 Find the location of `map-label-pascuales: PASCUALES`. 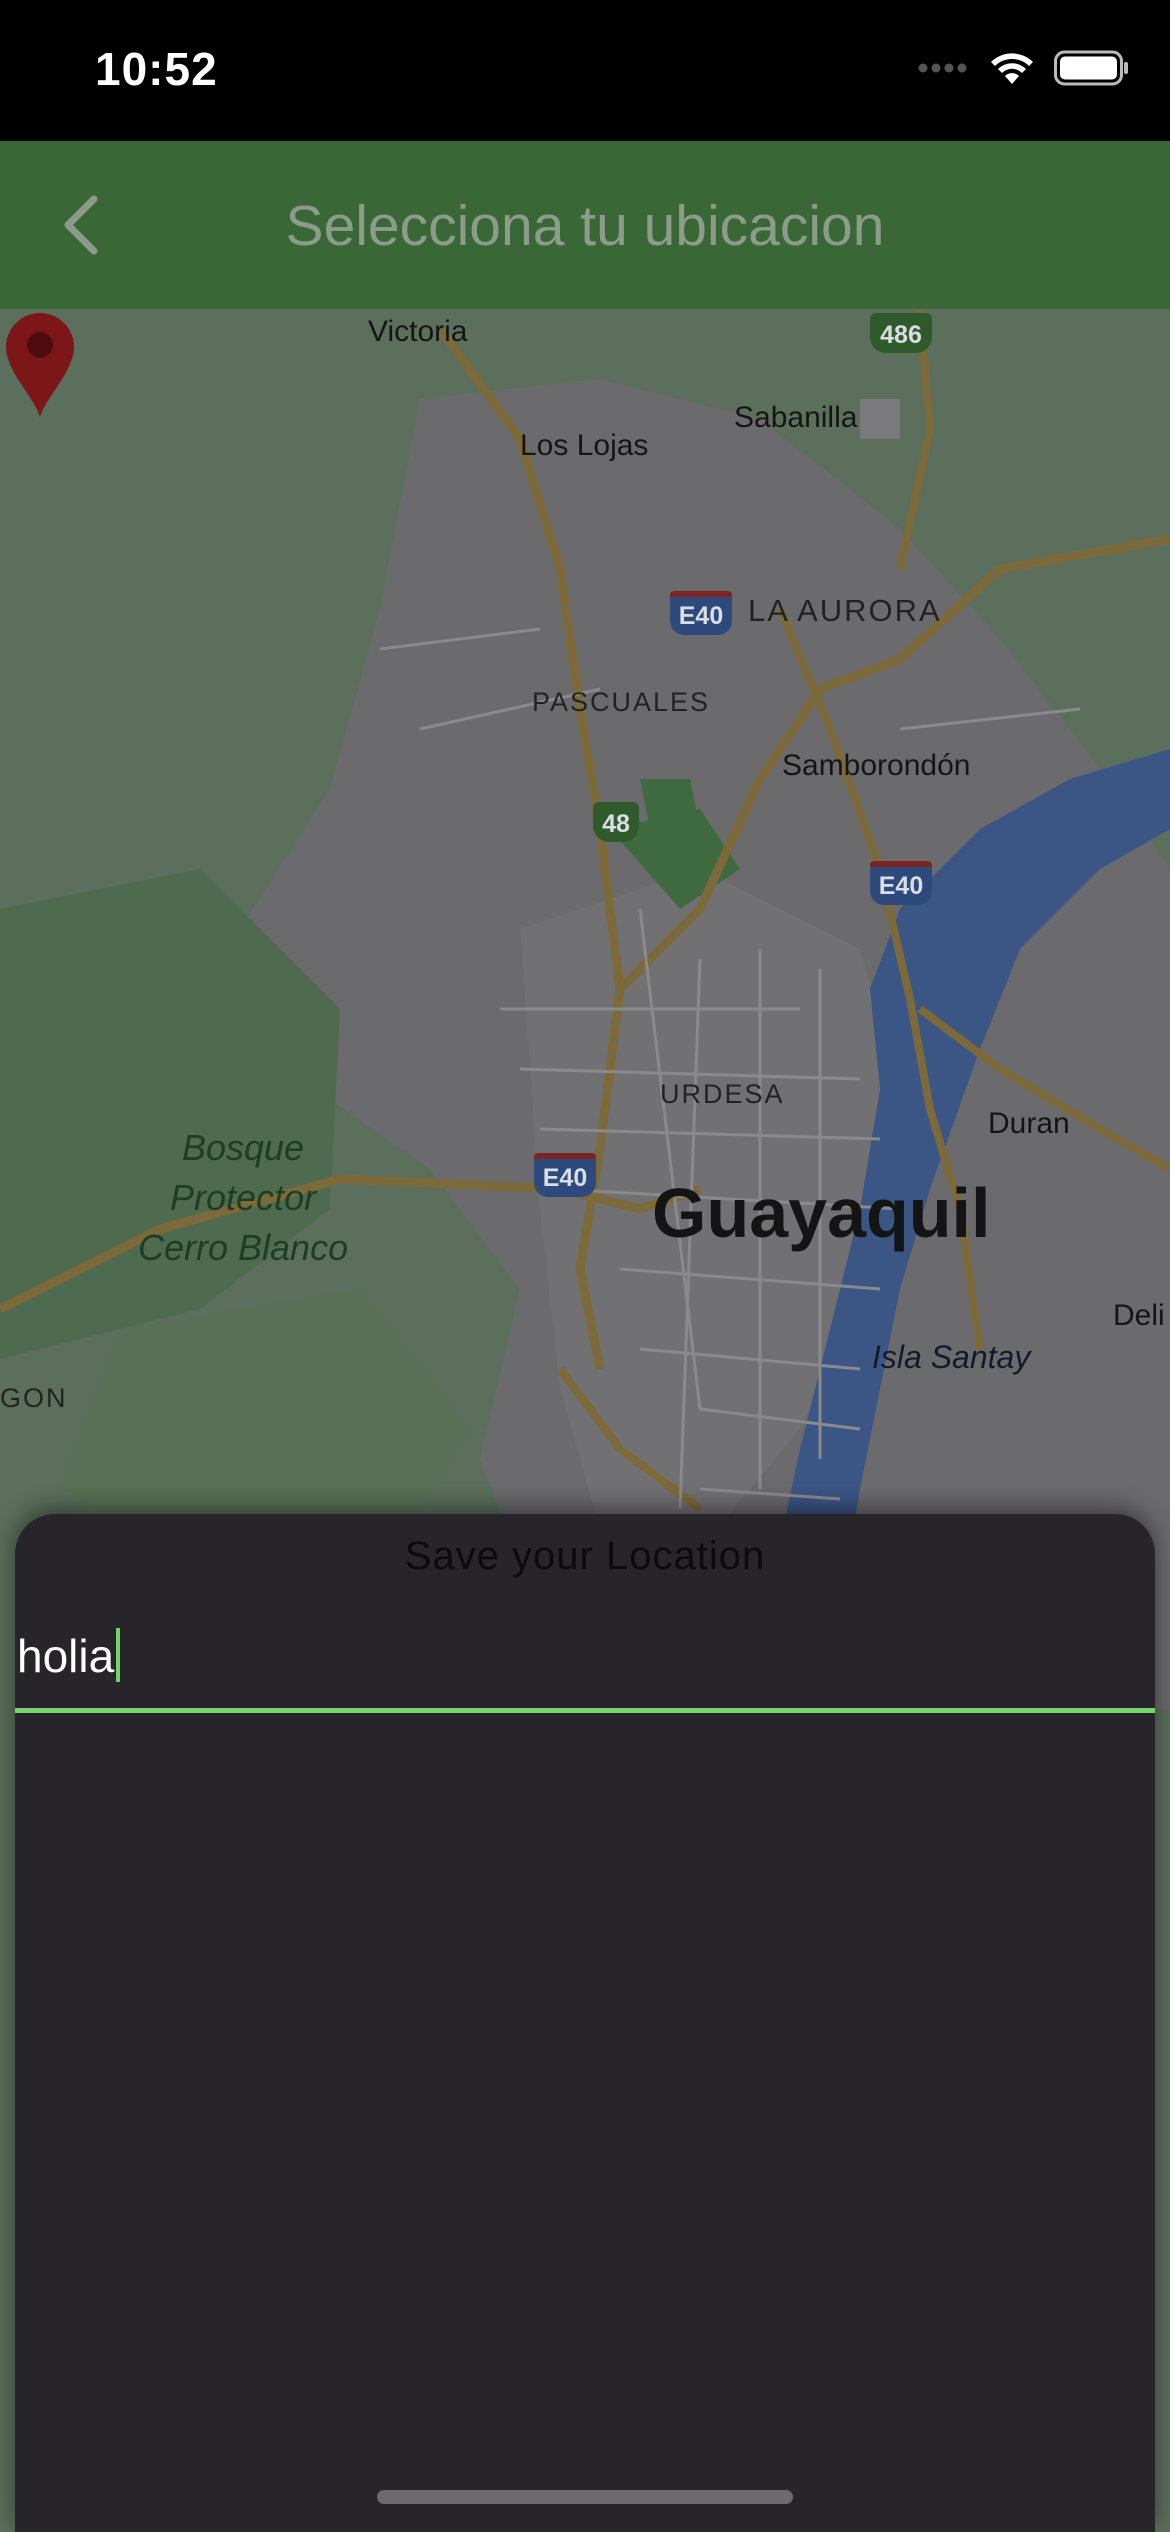

map-label-pascuales: PASCUALES is located at coordinates (621, 702).